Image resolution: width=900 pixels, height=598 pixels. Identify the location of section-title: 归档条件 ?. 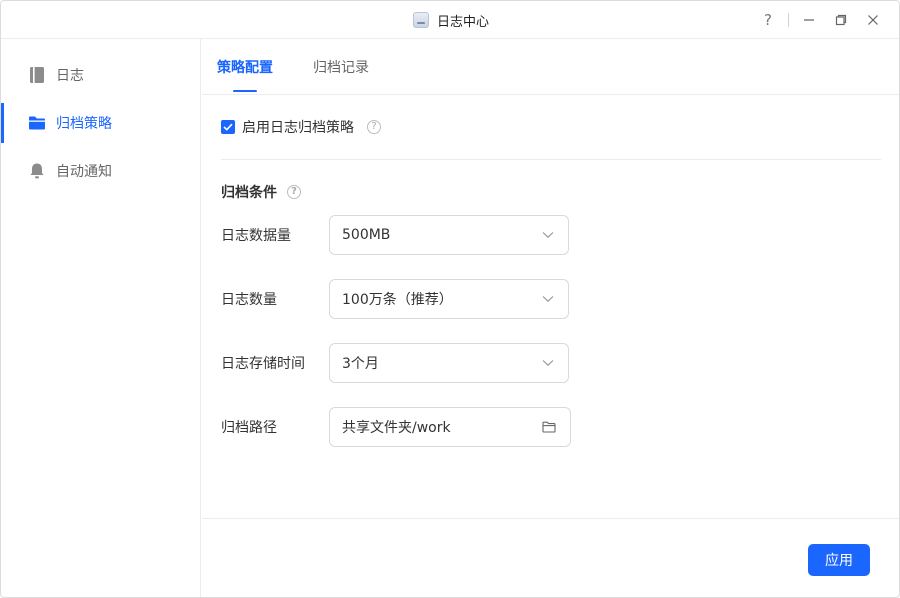
(551, 192).